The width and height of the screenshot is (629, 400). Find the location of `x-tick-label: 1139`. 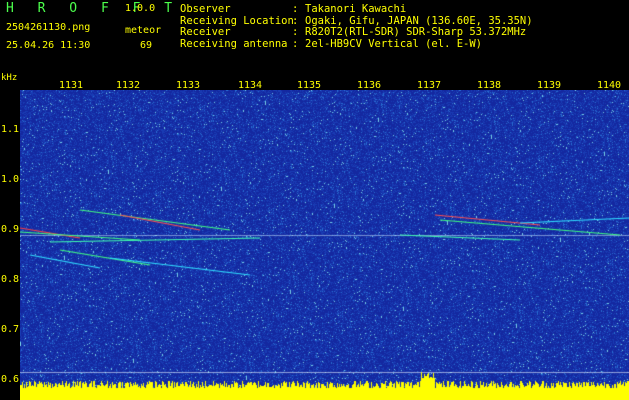

x-tick-label: 1139 is located at coordinates (549, 85).